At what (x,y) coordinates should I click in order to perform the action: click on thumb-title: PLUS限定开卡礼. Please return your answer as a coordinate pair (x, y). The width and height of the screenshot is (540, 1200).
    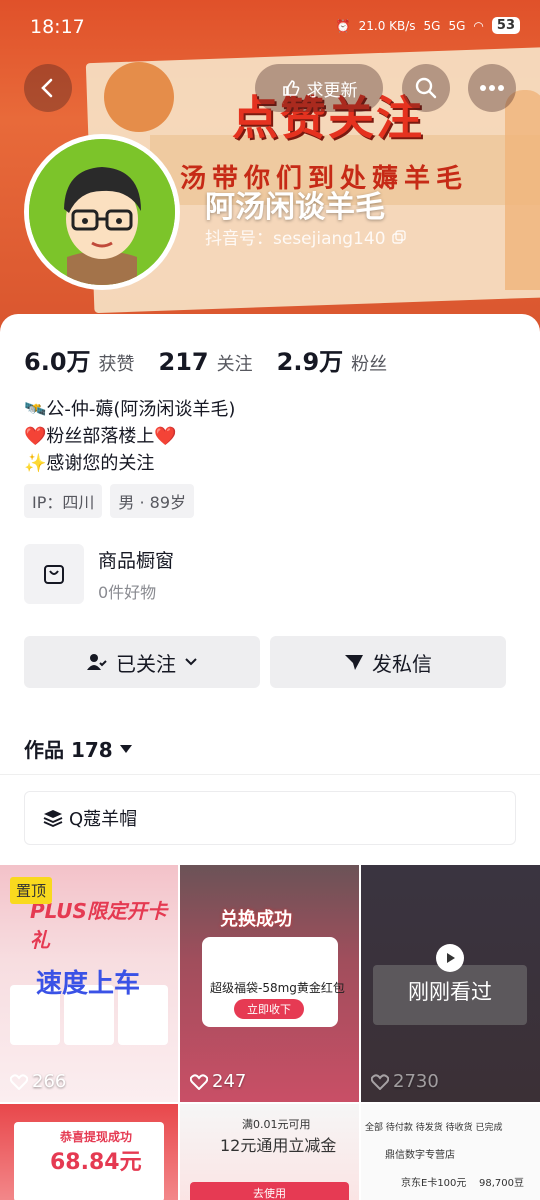
    Looking at the image, I should click on (98, 925).